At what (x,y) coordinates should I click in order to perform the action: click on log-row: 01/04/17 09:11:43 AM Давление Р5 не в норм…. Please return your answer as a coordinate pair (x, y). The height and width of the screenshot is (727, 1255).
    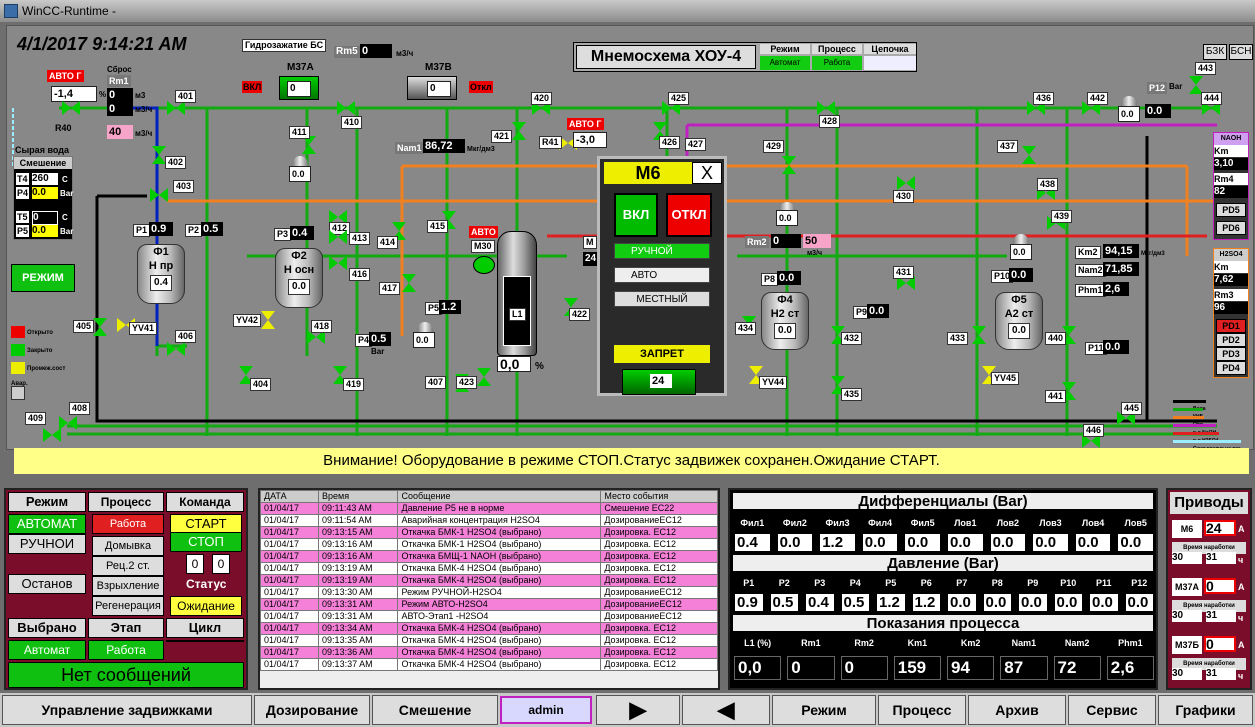
    Looking at the image, I should click on (489, 508).